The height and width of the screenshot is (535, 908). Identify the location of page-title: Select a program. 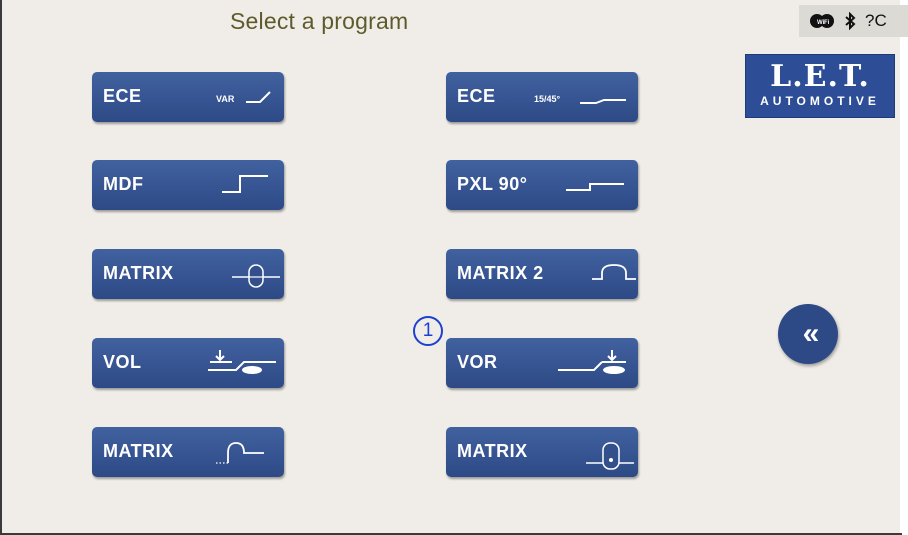
(319, 21).